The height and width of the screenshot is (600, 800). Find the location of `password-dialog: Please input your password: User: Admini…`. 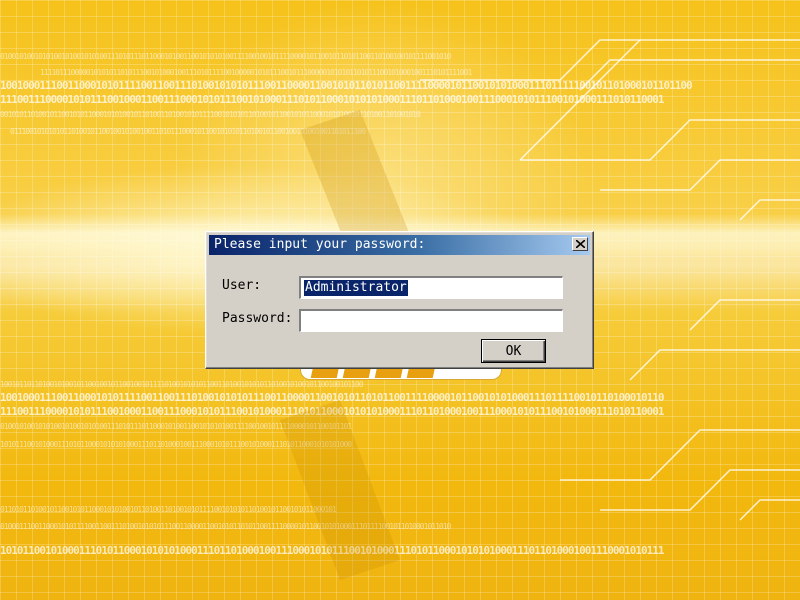

password-dialog: Please input your password: User: Admini… is located at coordinates (399, 300).